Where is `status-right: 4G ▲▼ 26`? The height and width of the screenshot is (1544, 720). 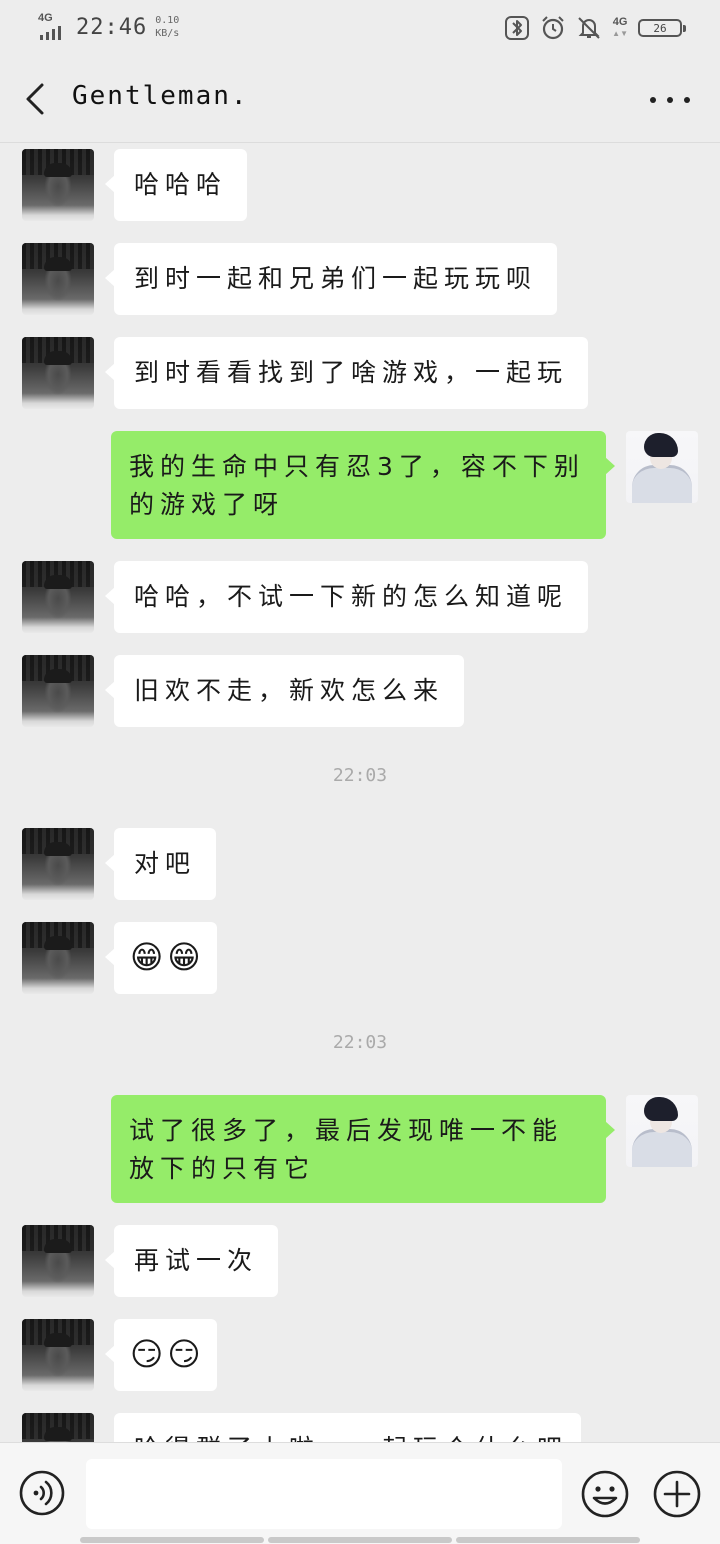
status-right: 4G ▲▼ 26 is located at coordinates (595, 28).